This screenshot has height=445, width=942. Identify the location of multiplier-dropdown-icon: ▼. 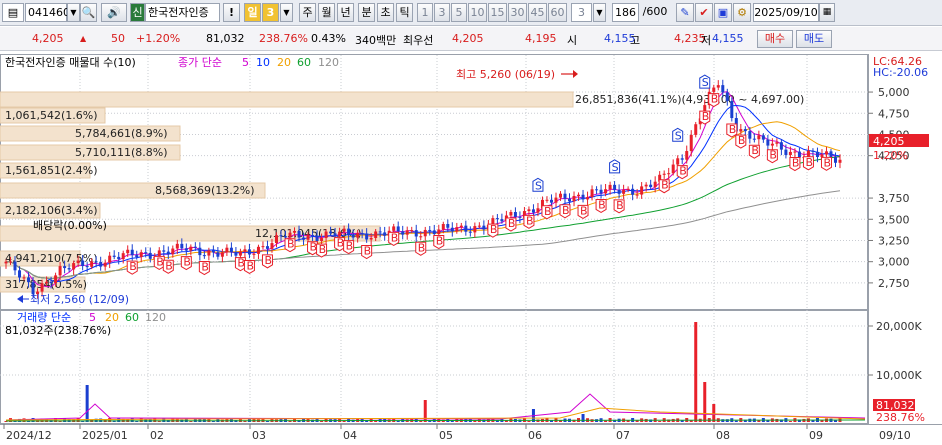
(286, 12).